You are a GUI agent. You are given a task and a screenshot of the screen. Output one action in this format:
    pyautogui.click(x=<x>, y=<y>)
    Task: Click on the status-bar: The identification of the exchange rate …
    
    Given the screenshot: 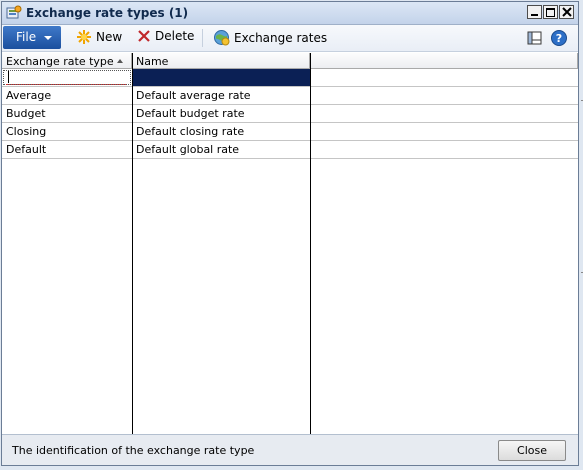 What is the action you would take?
    pyautogui.click(x=290, y=449)
    